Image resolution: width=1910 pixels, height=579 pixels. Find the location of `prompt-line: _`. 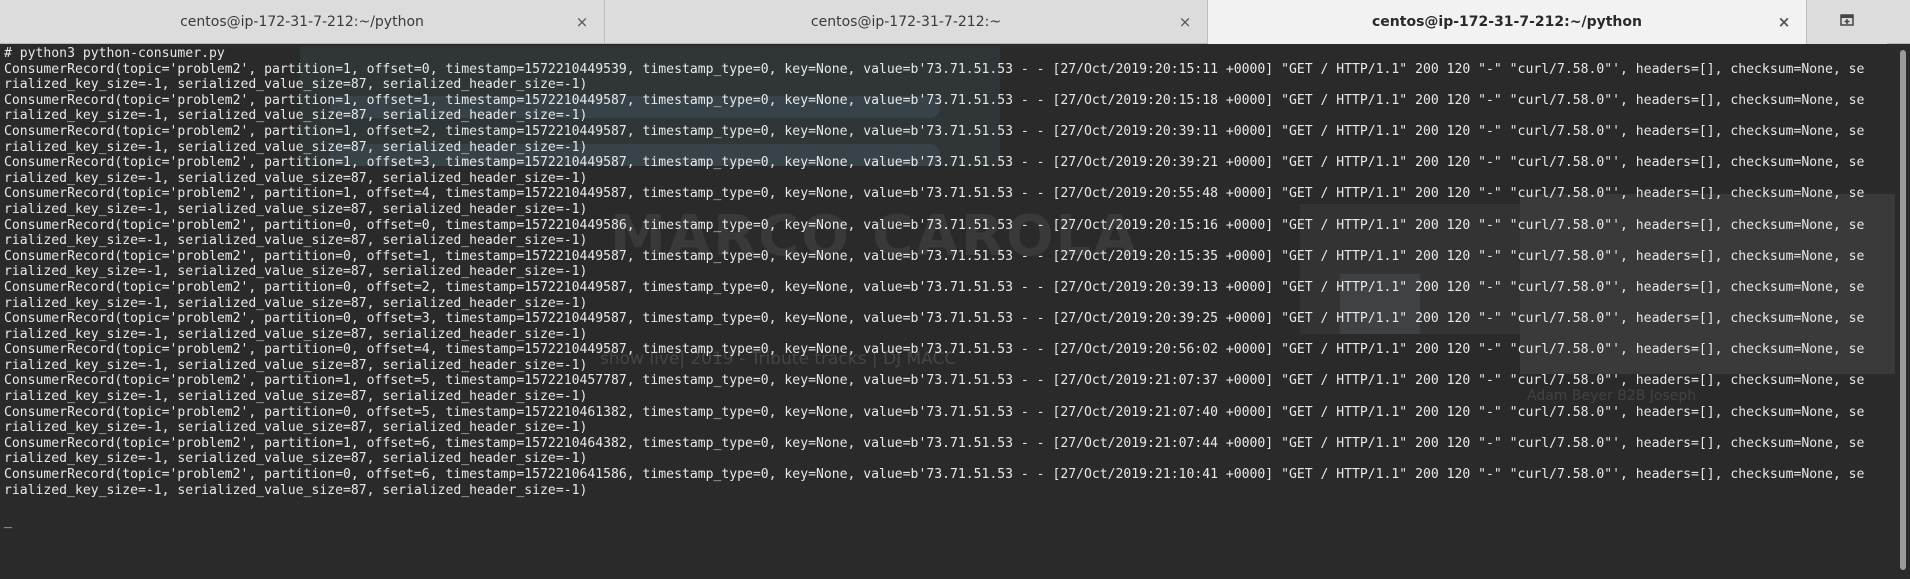

prompt-line: _ is located at coordinates (949, 522).